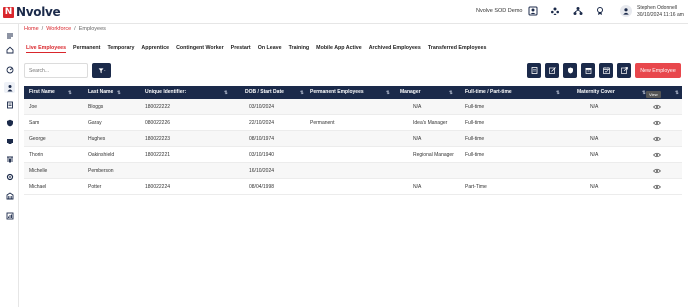  What do you see at coordinates (264, 92) in the screenshot?
I see `column-header-dob-start-date: DOB / Start Date` at bounding box center [264, 92].